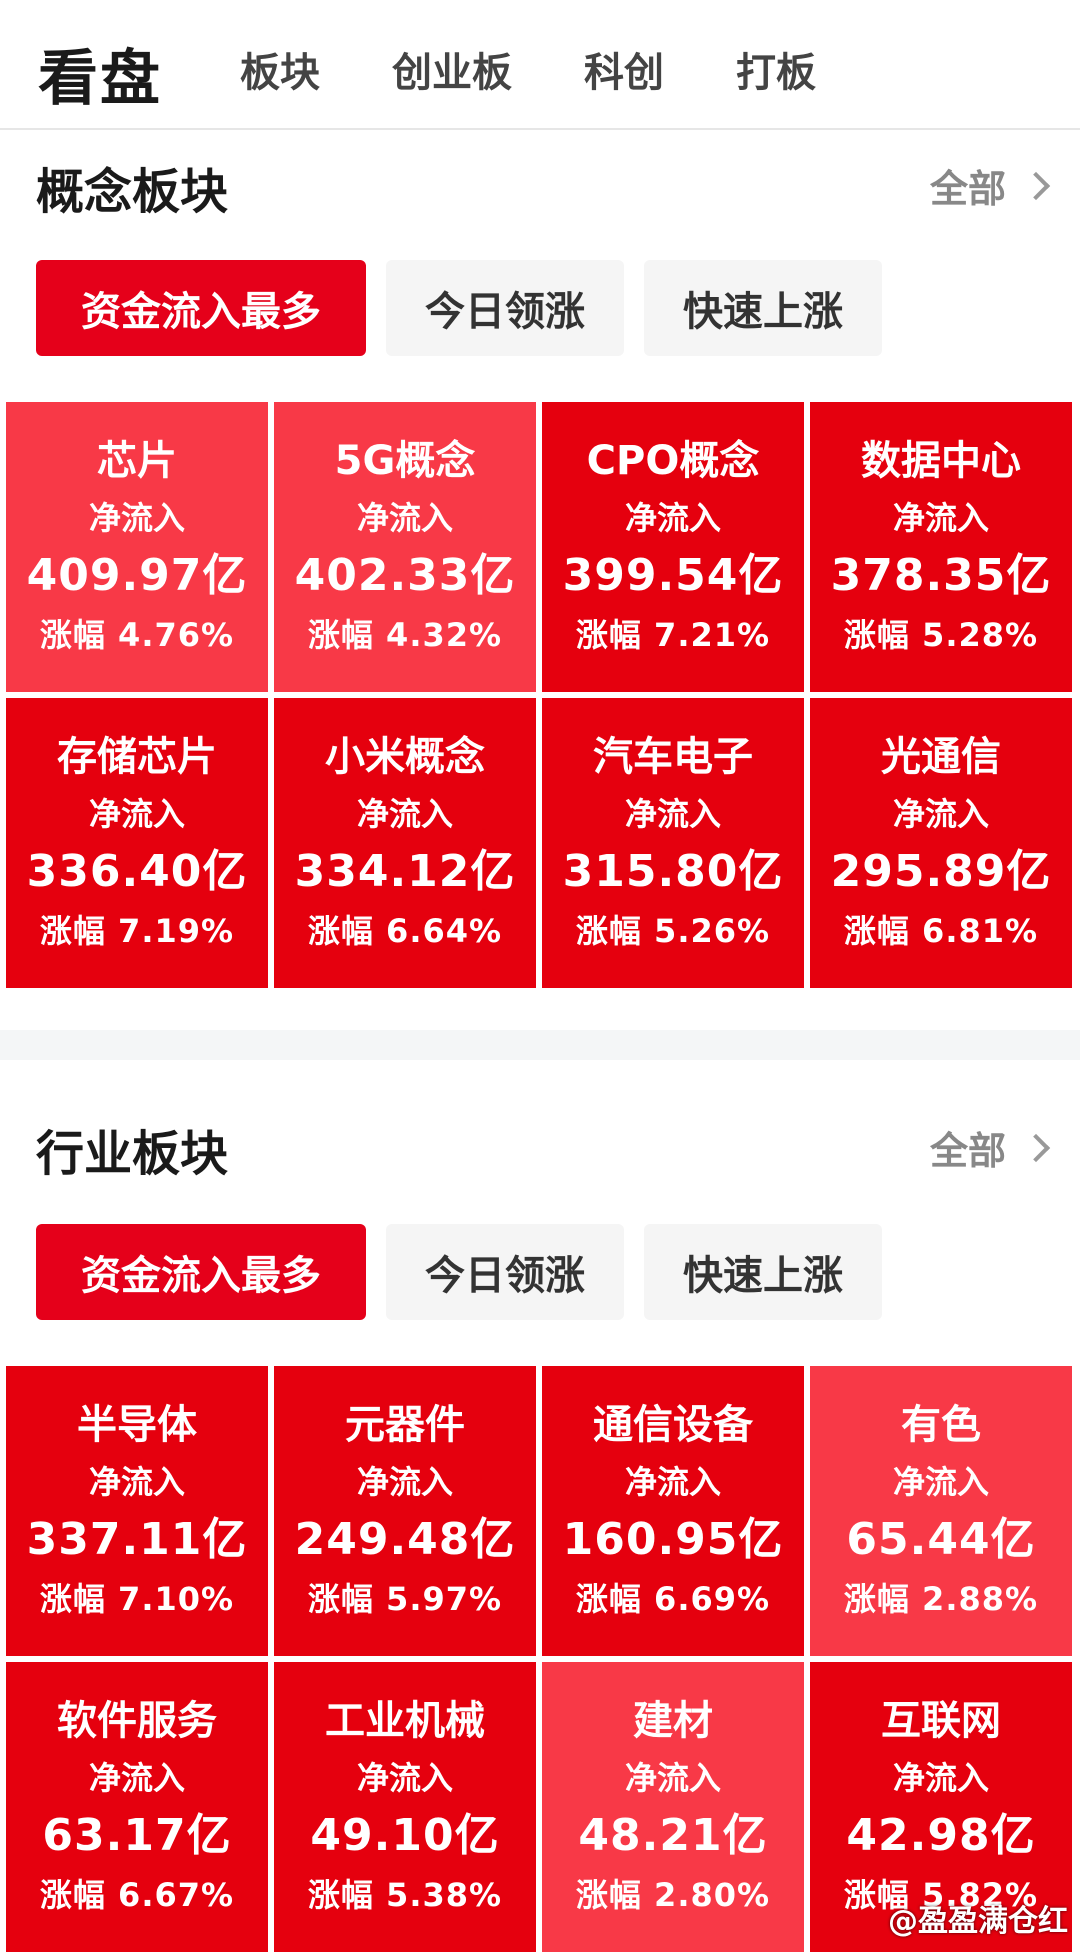 The width and height of the screenshot is (1080, 1954). What do you see at coordinates (941, 757) in the screenshot?
I see `sector-name: 光通信` at bounding box center [941, 757].